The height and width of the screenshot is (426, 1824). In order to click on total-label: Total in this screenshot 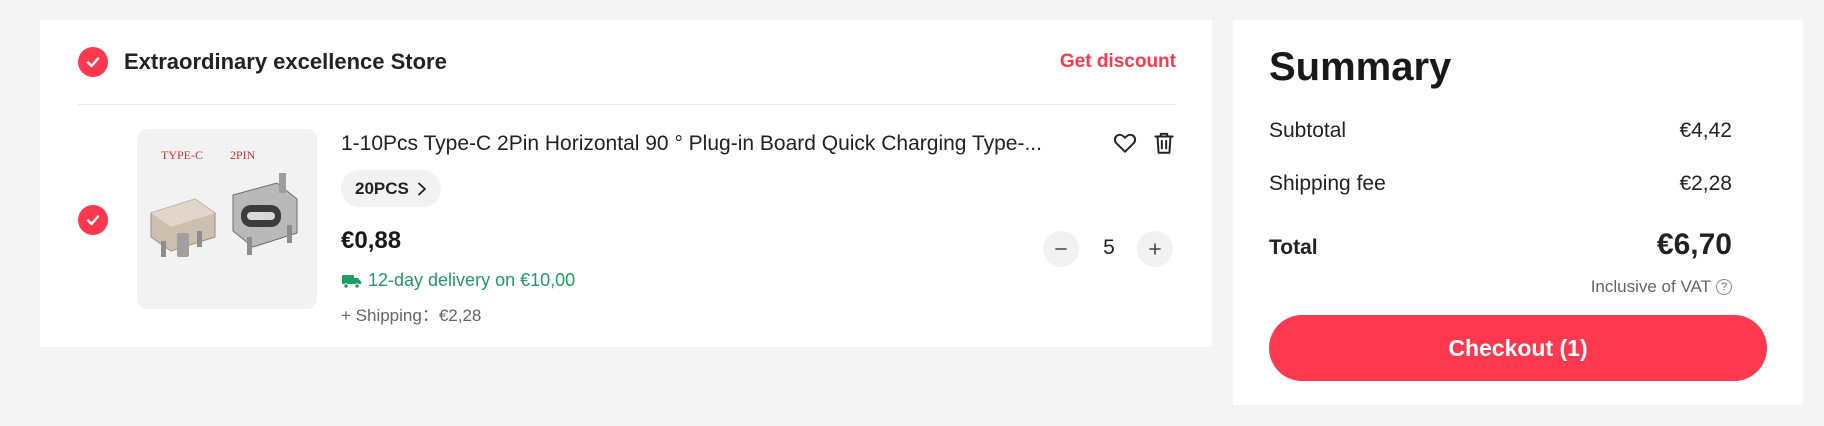, I will do `click(1293, 247)`.